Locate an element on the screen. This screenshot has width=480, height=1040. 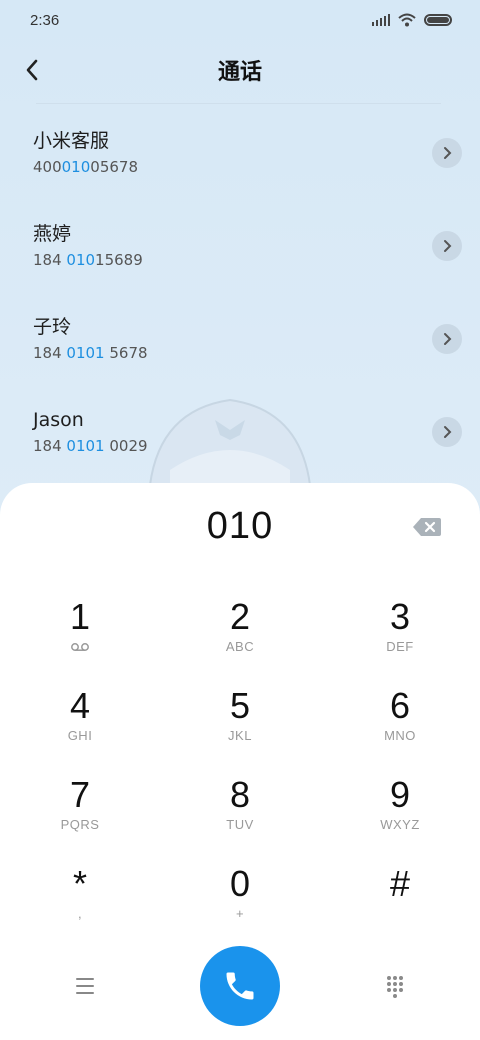
key-0: 0 + is located at coordinates (240, 904).